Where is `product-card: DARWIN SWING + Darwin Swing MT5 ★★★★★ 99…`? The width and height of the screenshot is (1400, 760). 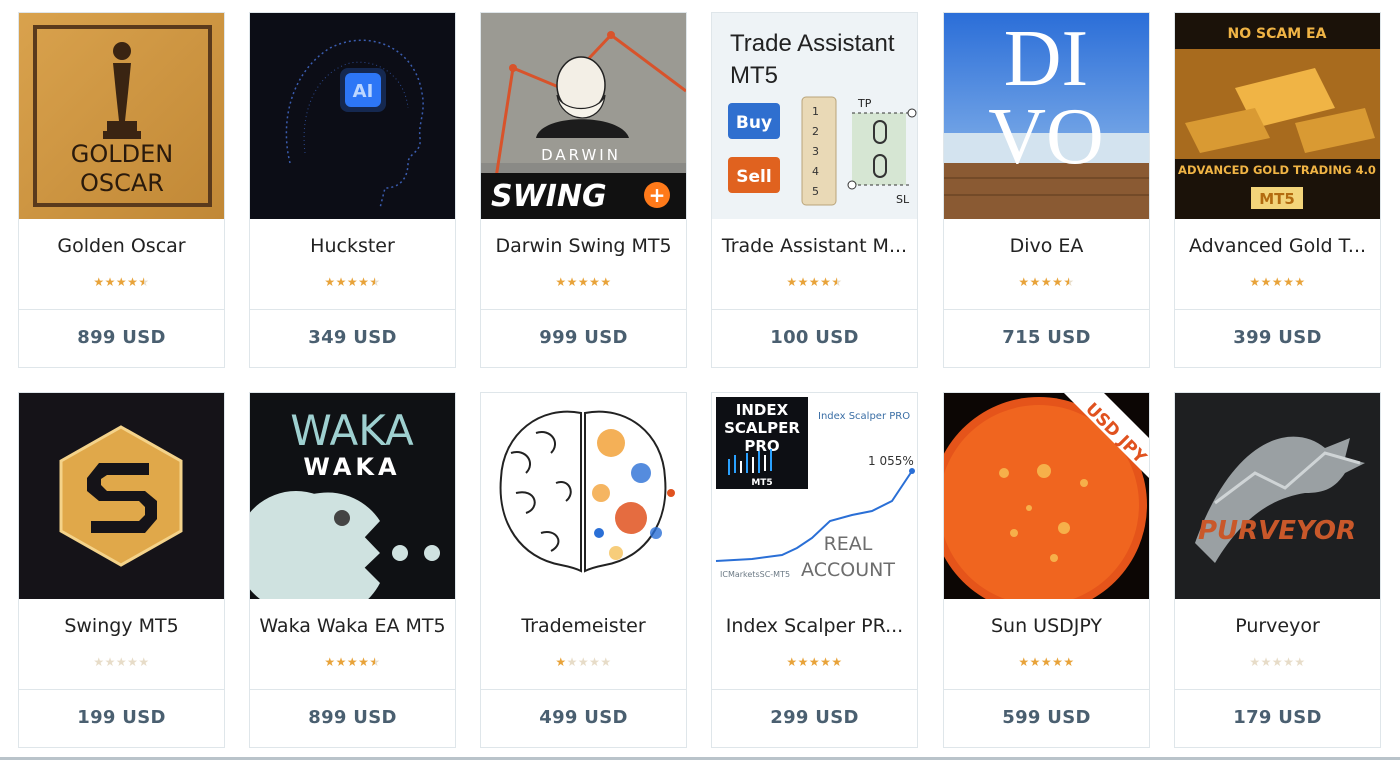
product-card: DARWIN SWING + Darwin Swing MT5 ★★★★★ 99… is located at coordinates (583, 190).